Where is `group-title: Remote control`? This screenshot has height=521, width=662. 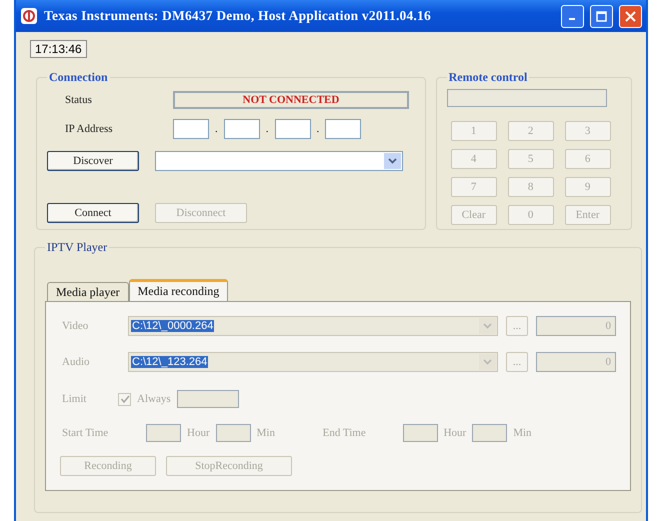
group-title: Remote control is located at coordinates (488, 77).